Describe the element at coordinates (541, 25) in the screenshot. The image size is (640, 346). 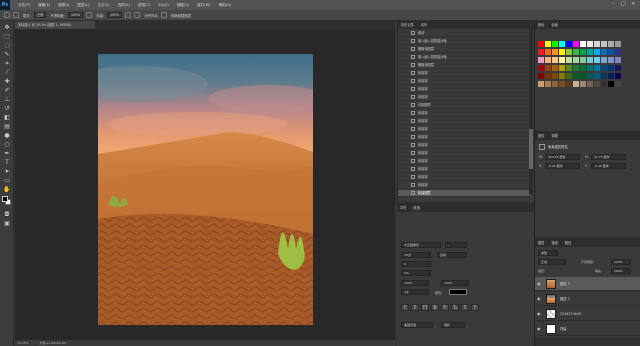
I see `color-tab: 颜色` at that location.